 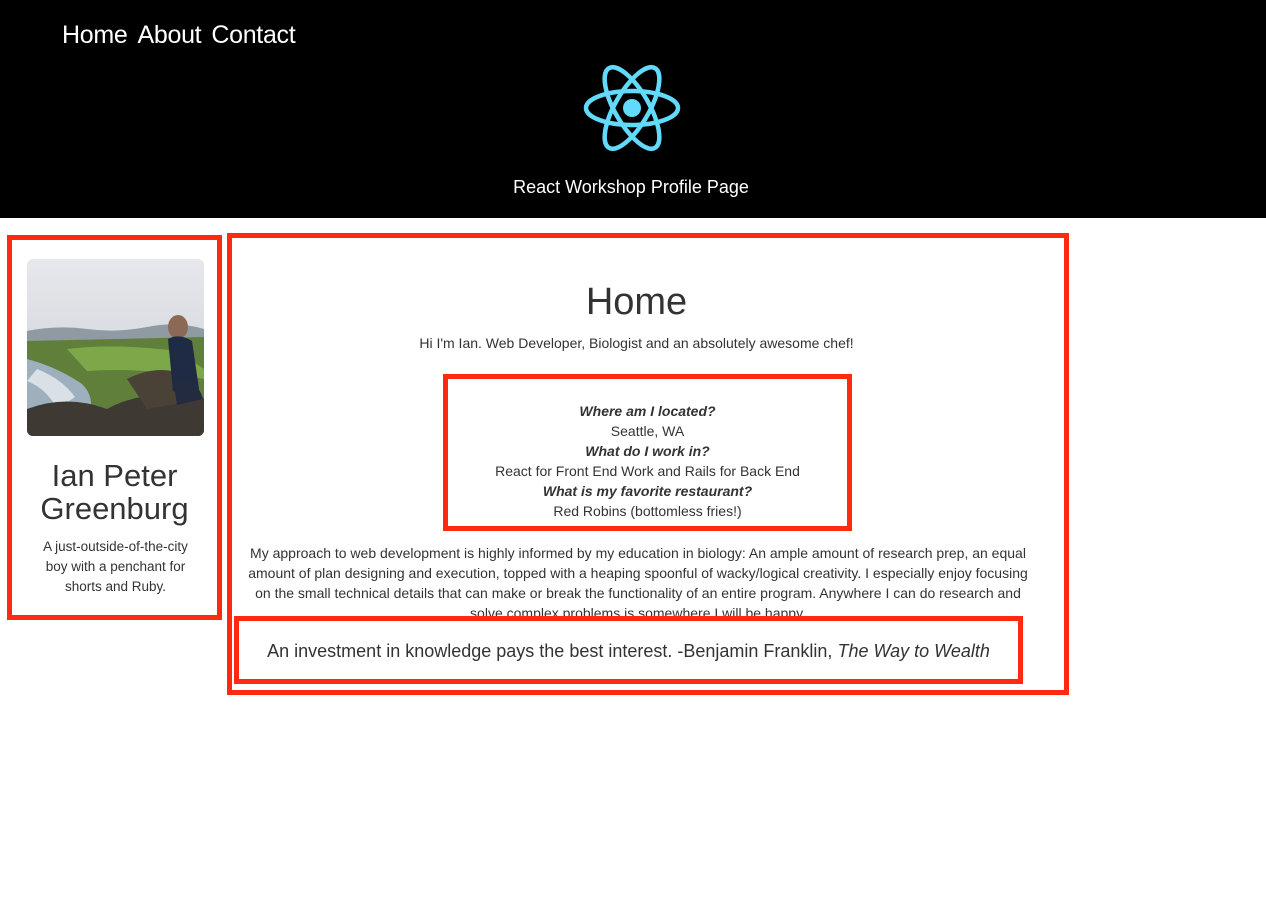 What do you see at coordinates (647, 491) in the screenshot?
I see `fact-question: What is my favorite restaurant?` at bounding box center [647, 491].